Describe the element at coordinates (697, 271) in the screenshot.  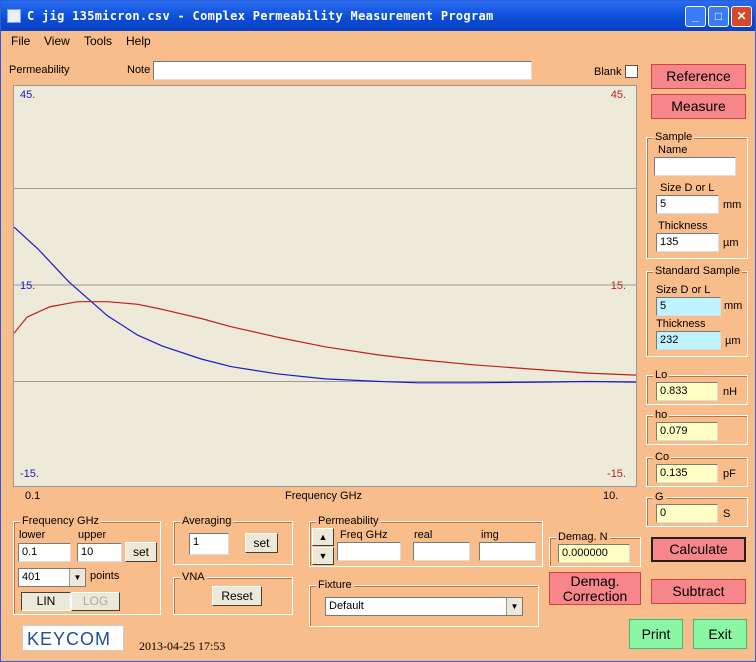
I see `standard-sample-group-label: Standard Sample` at that location.